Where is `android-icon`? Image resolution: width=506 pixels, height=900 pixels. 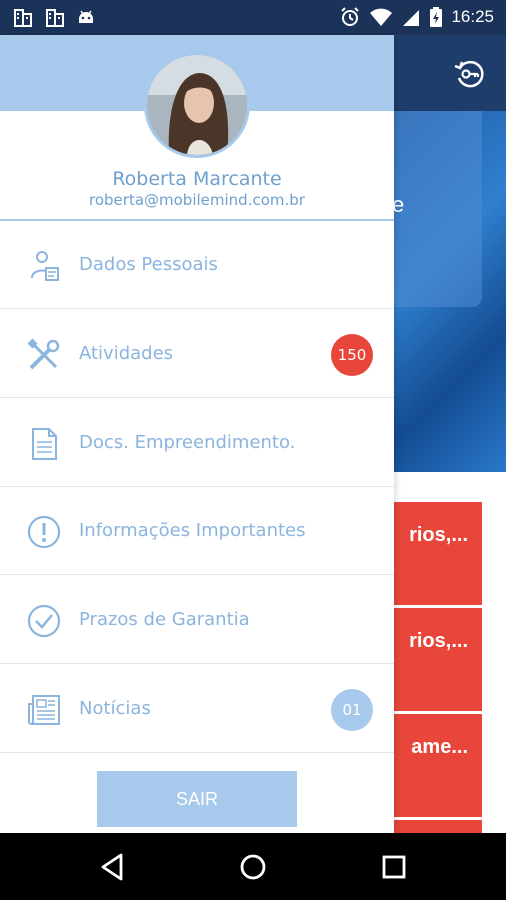
android-icon is located at coordinates (86, 16).